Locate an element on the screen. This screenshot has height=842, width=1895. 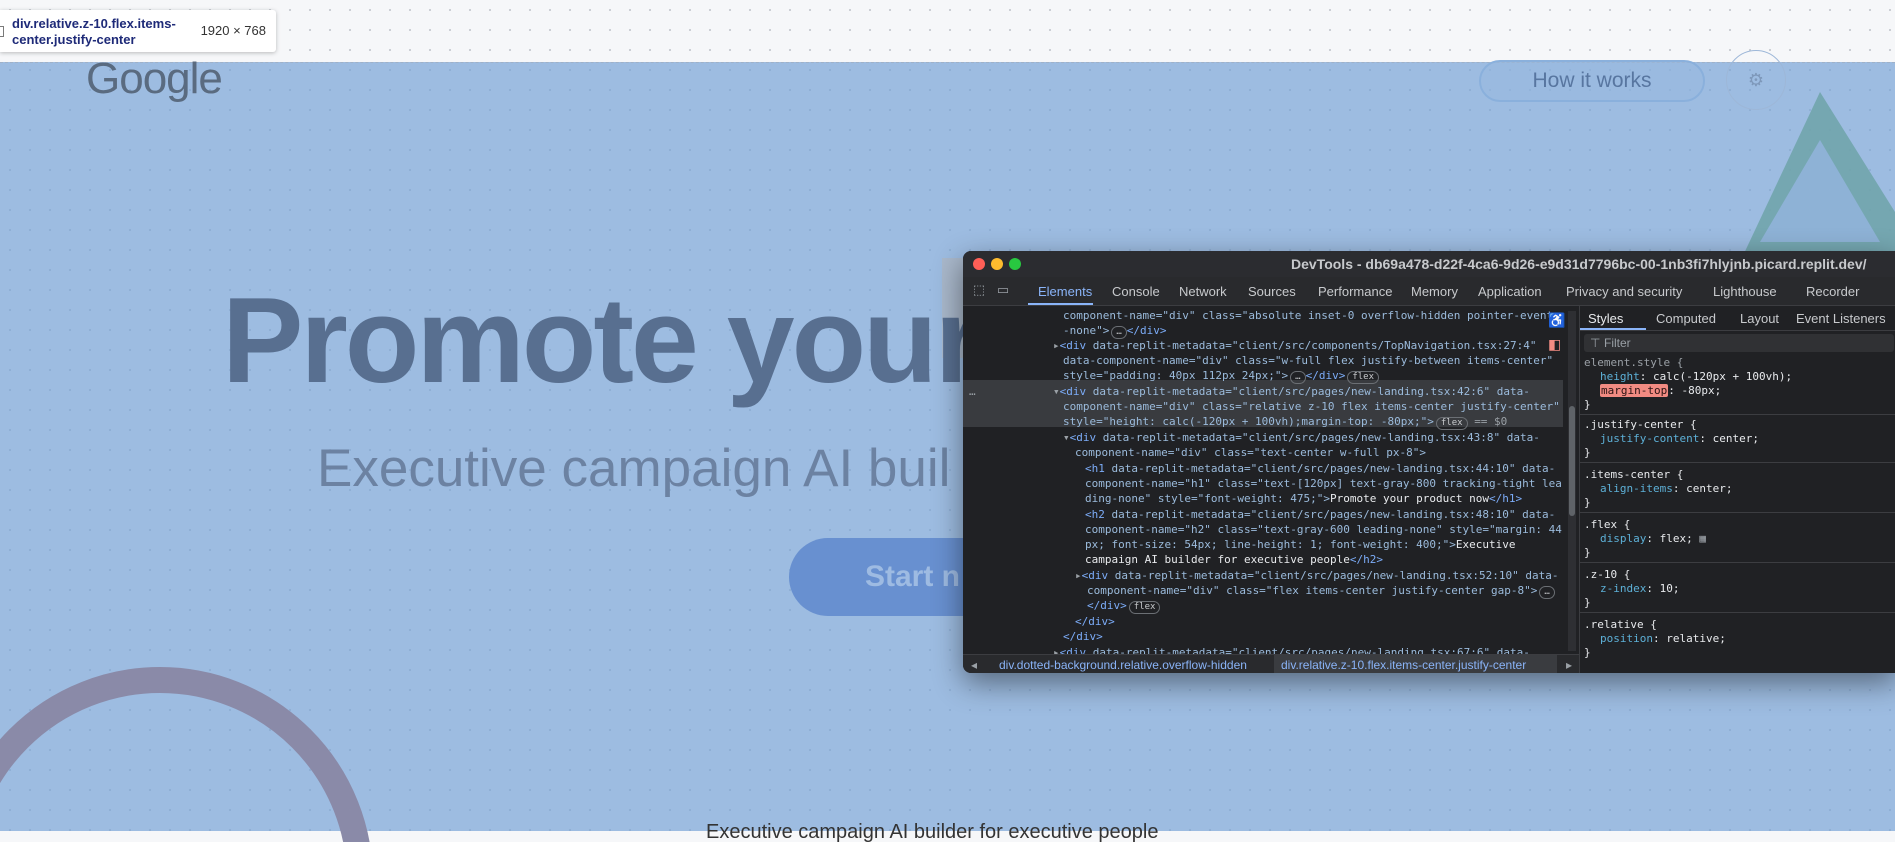
decl-z-index: z-index: 10; is located at coordinates (1639, 589).